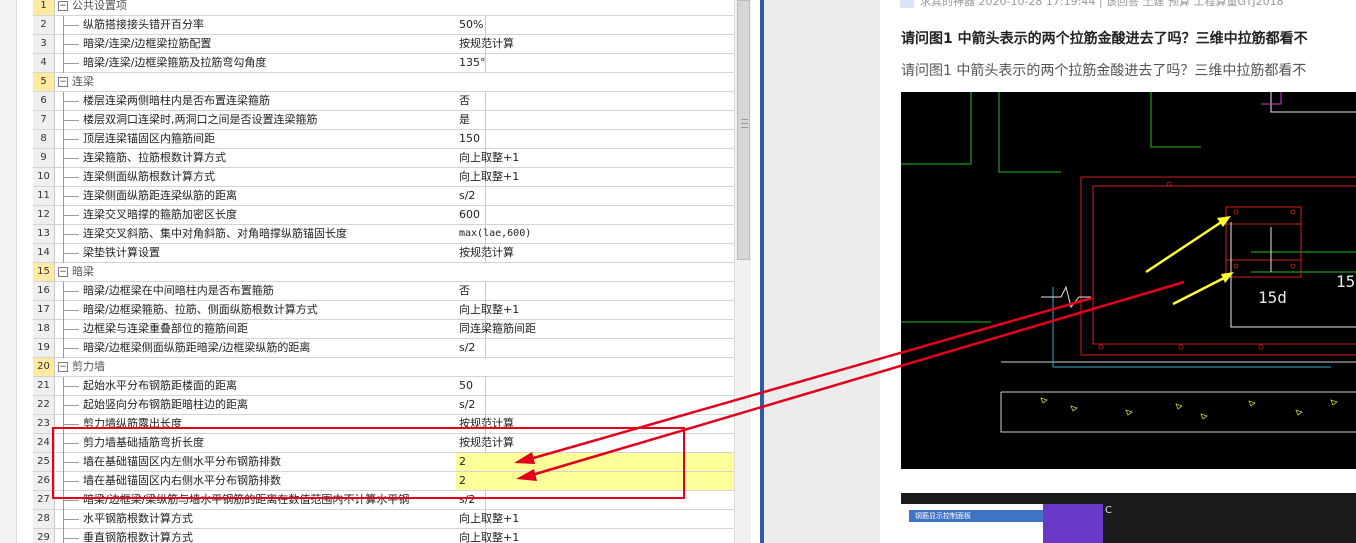 This screenshot has width=1356, height=543. What do you see at coordinates (383, 82) in the screenshot?
I see `category-row: 5− 连梁` at bounding box center [383, 82].